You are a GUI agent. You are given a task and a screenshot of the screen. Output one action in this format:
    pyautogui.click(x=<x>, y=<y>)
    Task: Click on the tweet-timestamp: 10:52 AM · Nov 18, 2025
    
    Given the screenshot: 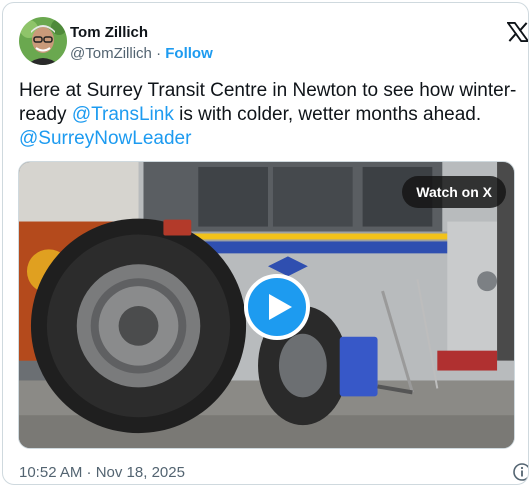 What is the action you would take?
    pyautogui.click(x=102, y=472)
    